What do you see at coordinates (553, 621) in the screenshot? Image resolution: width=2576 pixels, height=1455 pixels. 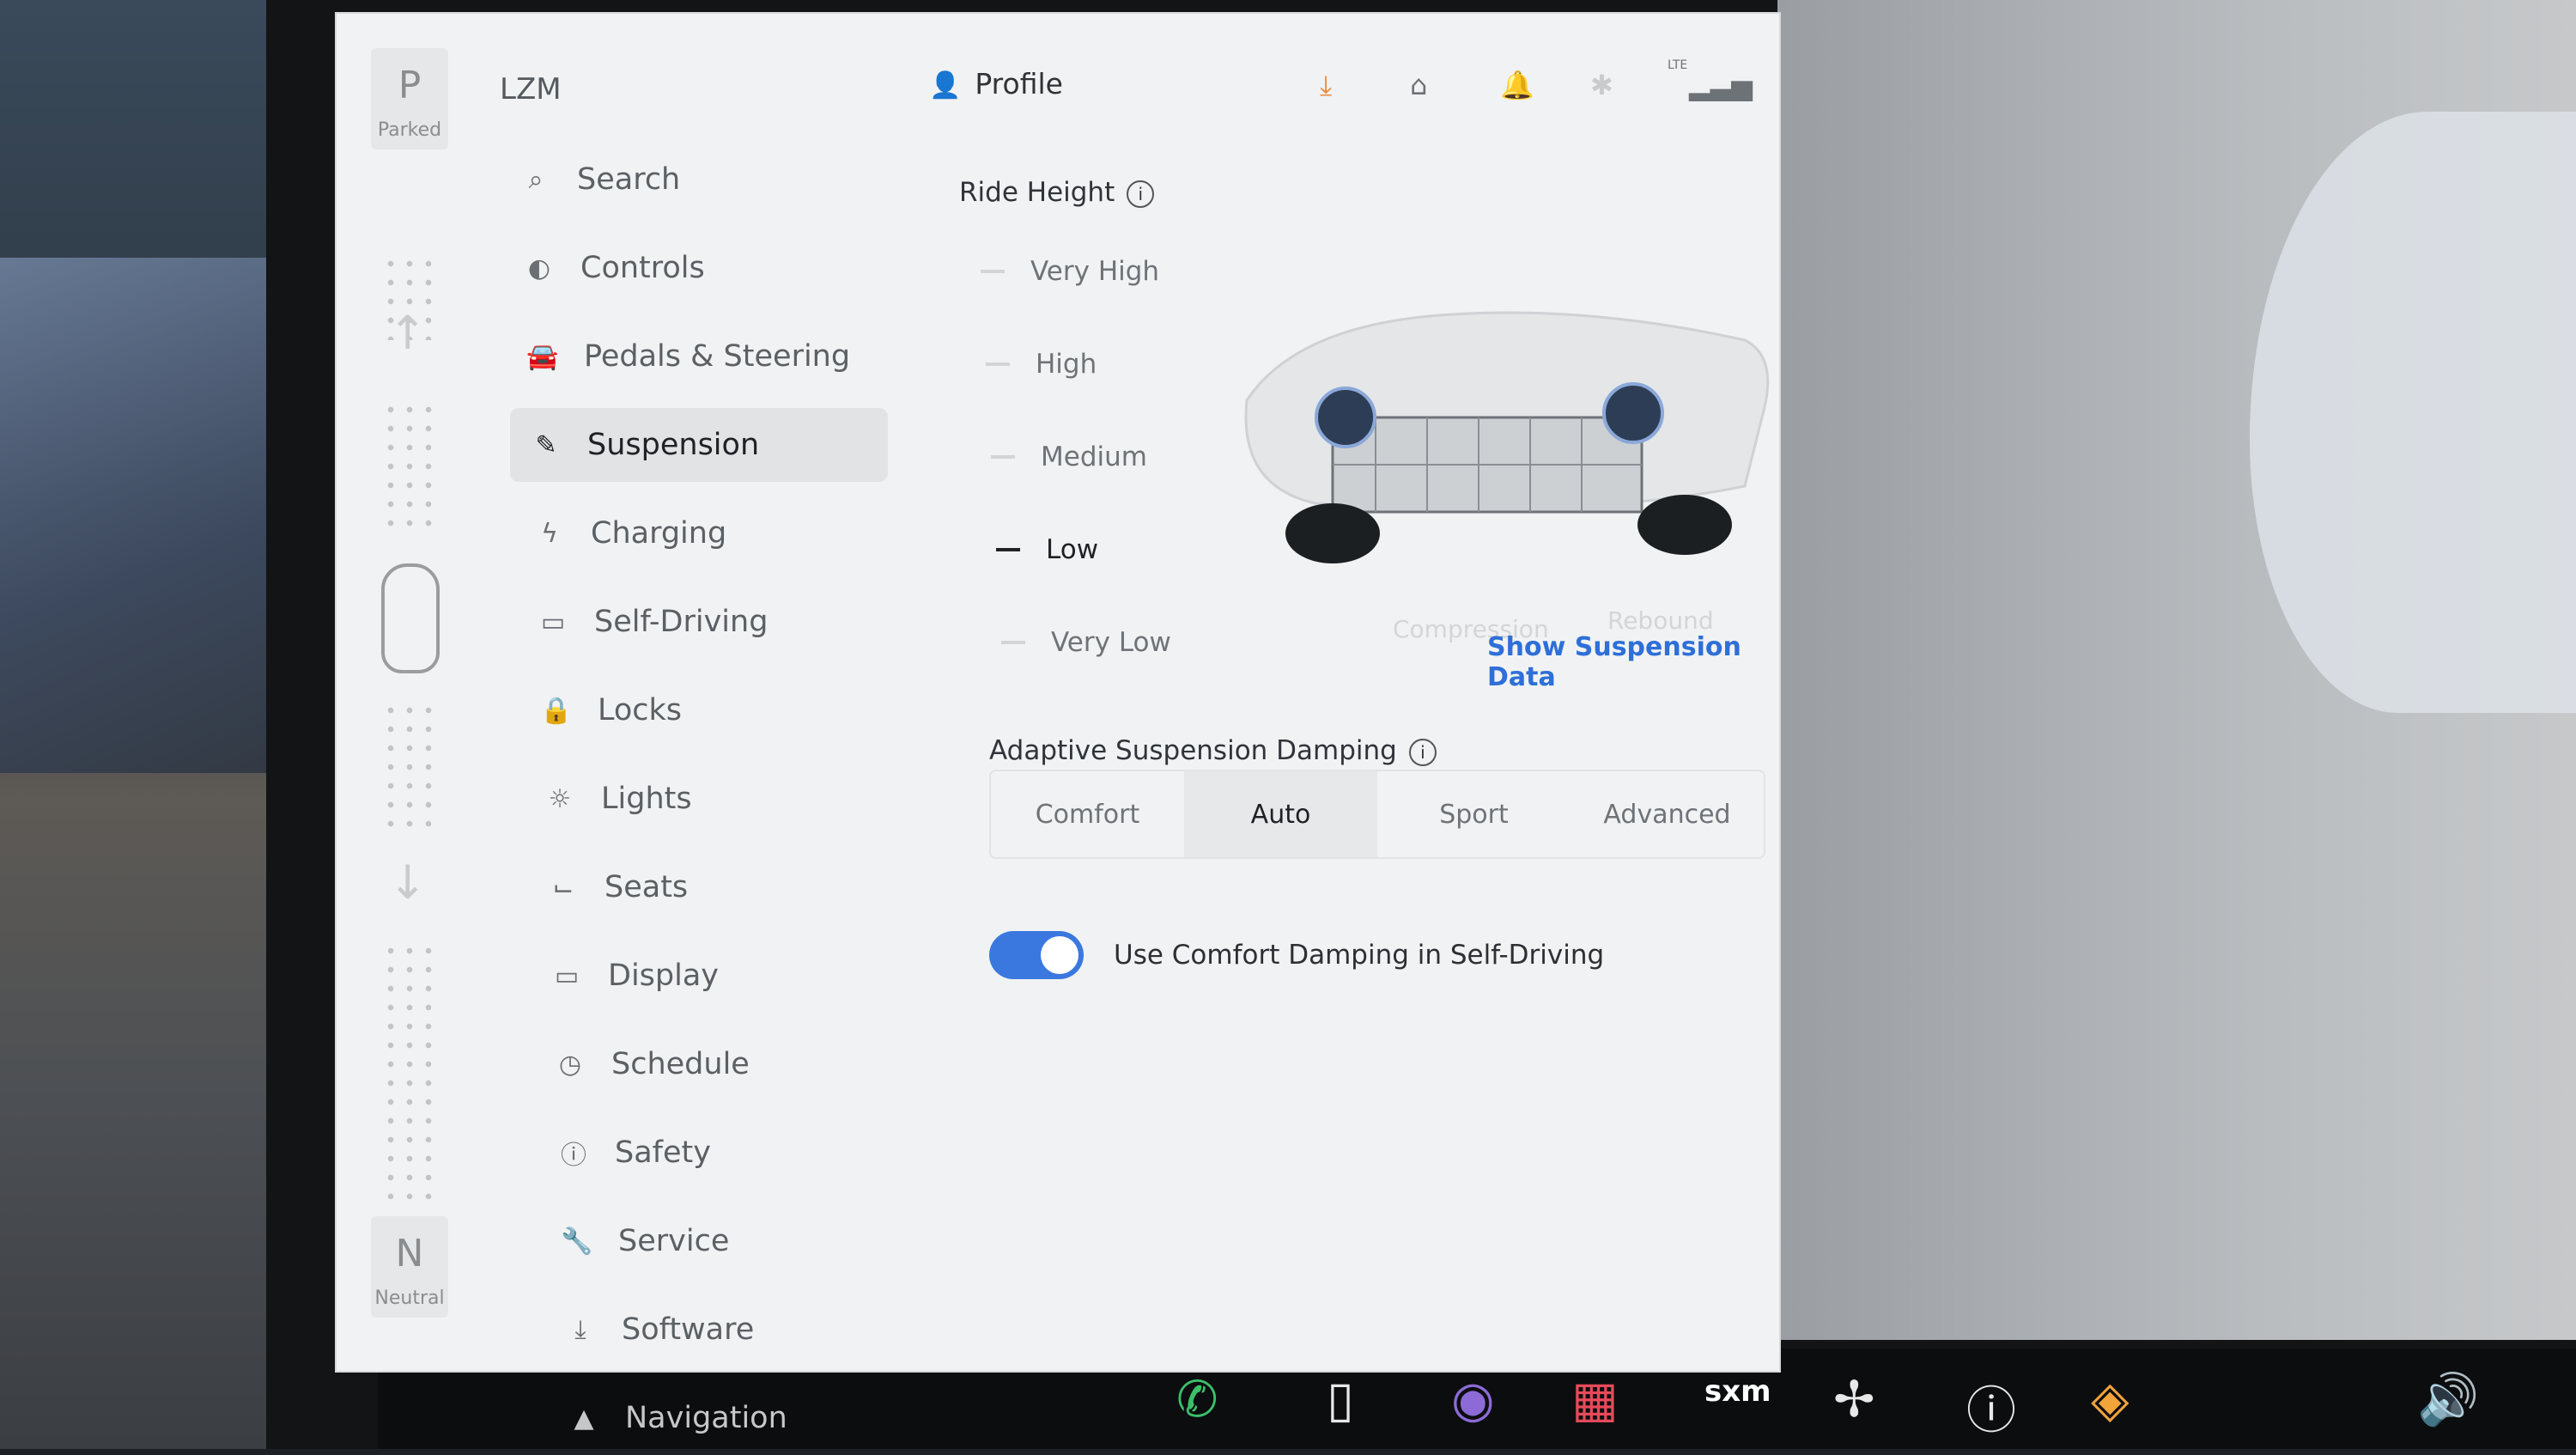 I see `steering-icon: ▭` at bounding box center [553, 621].